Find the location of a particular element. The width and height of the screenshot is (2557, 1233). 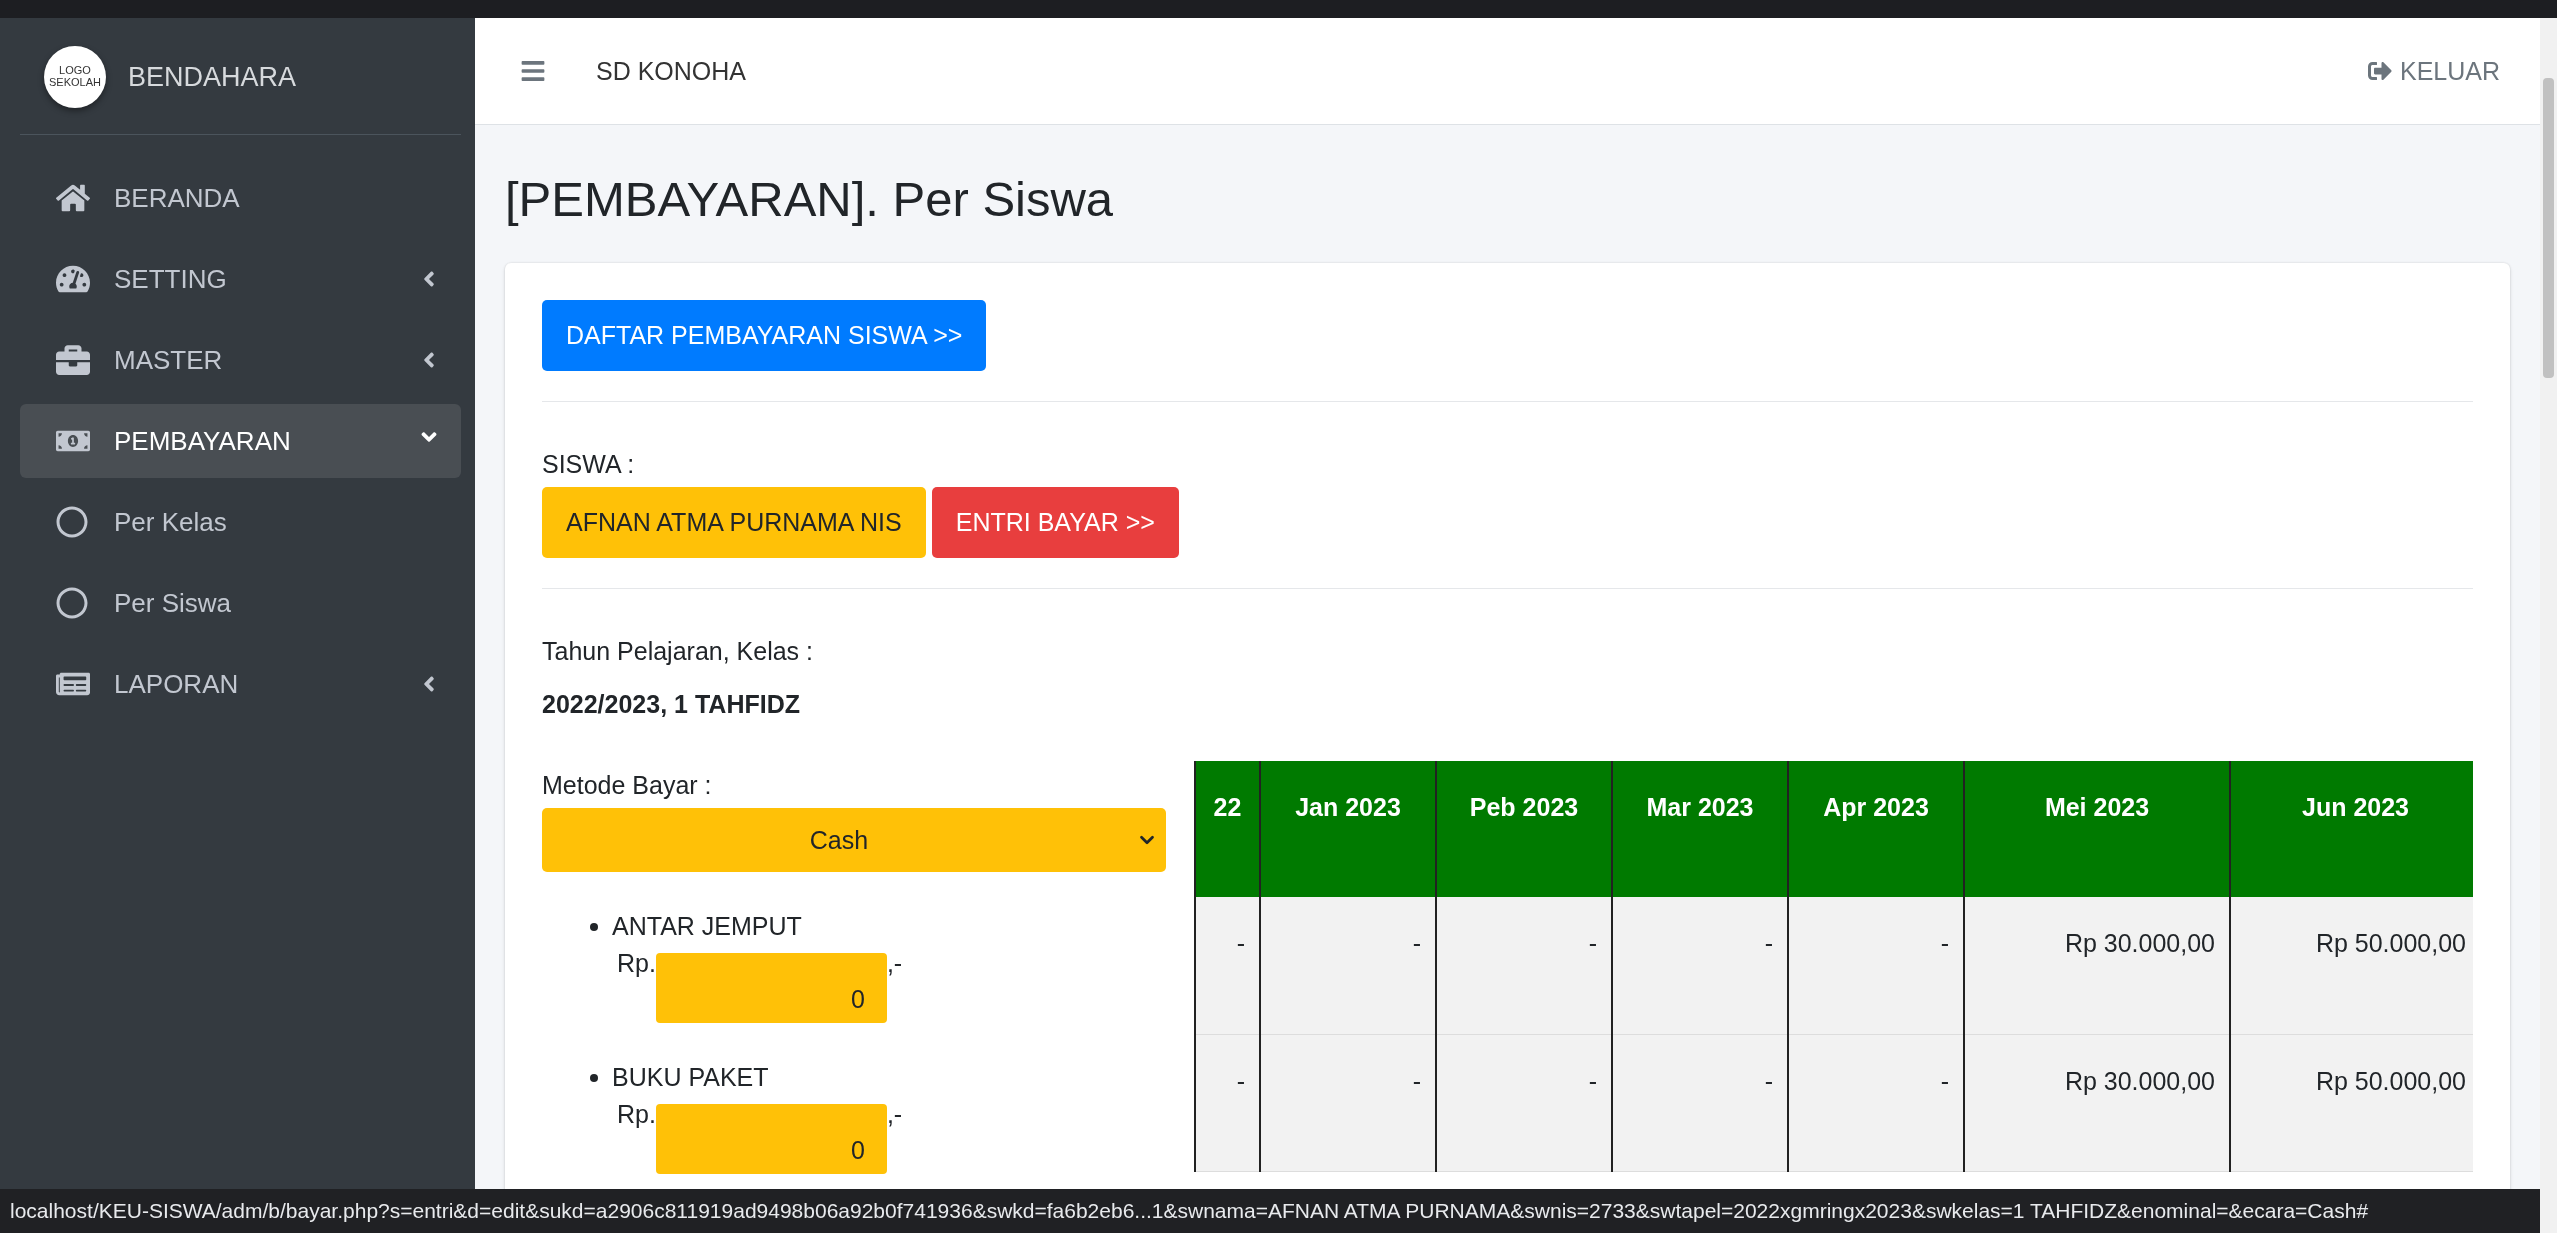

student-button: AFNAN ATMA PURNAMA NIS is located at coordinates (734, 522).